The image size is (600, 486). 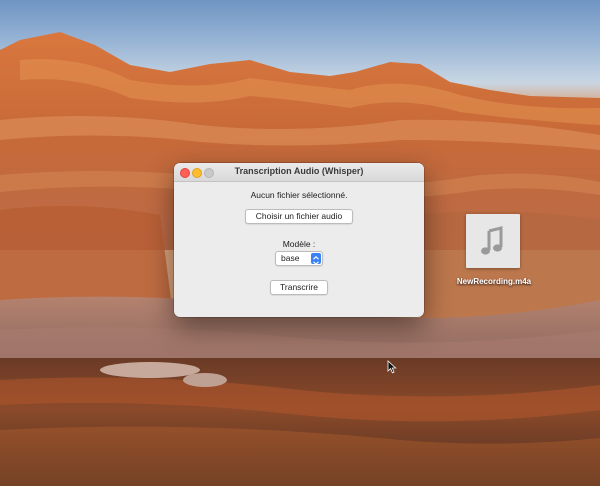 What do you see at coordinates (316, 259) in the screenshot?
I see `select-arrows-icon` at bounding box center [316, 259].